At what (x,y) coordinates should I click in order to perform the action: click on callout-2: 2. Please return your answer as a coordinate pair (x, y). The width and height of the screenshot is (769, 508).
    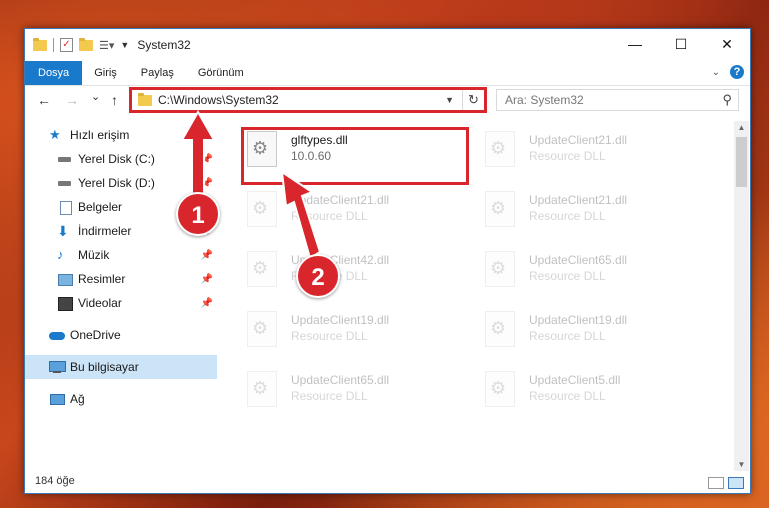
    Looking at the image, I should click on (318, 276).